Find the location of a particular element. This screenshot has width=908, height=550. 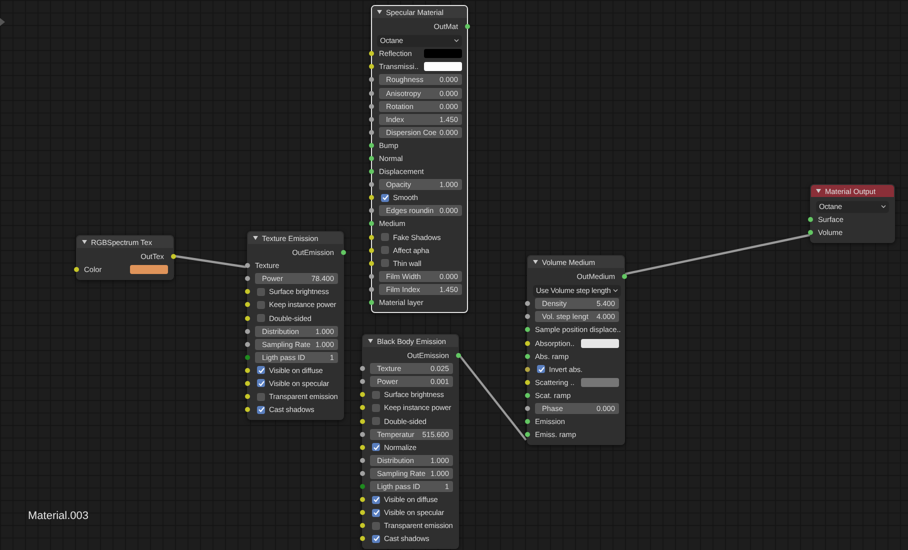

material-name: Material.003 is located at coordinates (58, 516).